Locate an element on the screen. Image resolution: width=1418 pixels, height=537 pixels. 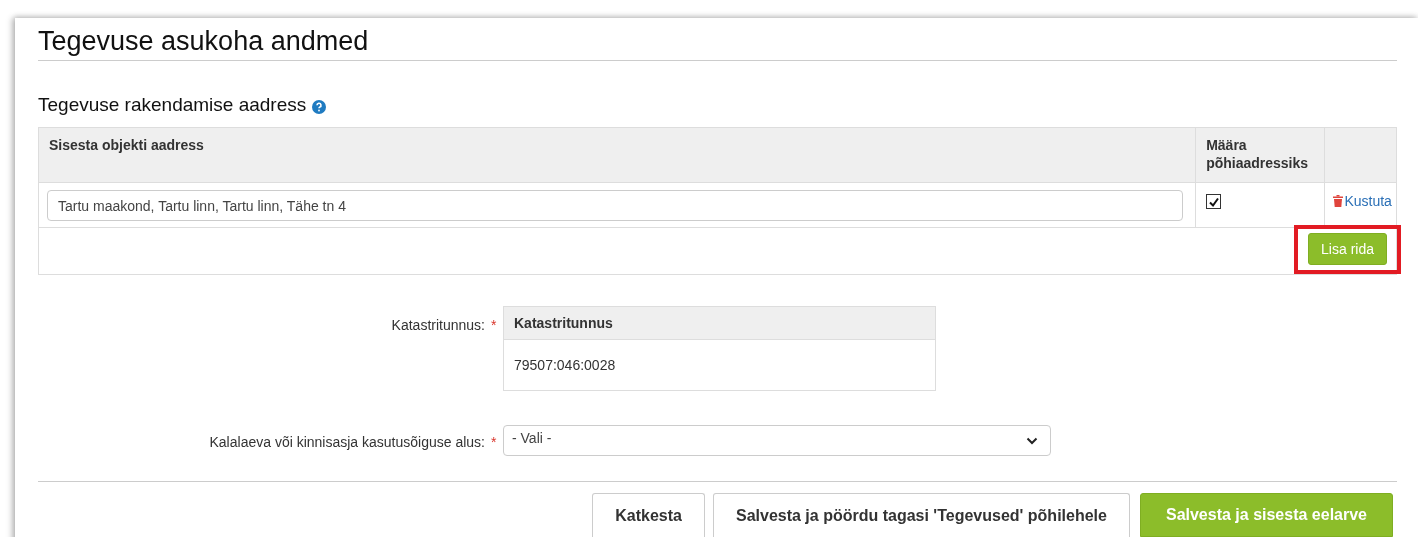
address-field: Tartu maakond, Tartu linn, Tartu linn, Tähe tn 4 is located at coordinates (615, 205).